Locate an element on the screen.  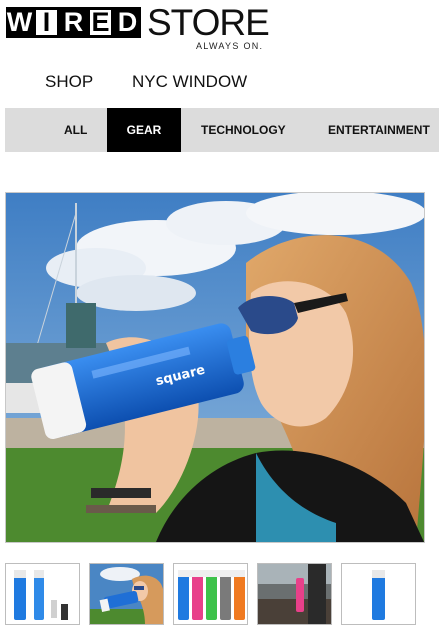
tab-gear: GEAR is located at coordinates (144, 130).